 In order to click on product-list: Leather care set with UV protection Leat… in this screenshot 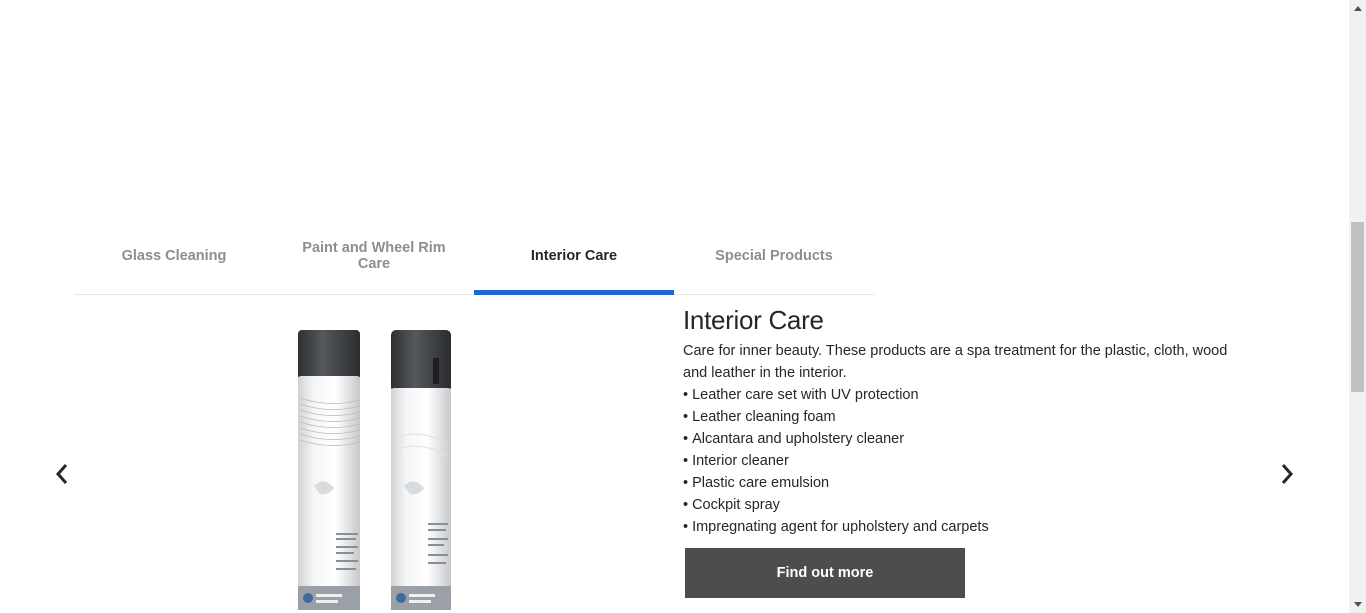, I will do `click(963, 461)`.